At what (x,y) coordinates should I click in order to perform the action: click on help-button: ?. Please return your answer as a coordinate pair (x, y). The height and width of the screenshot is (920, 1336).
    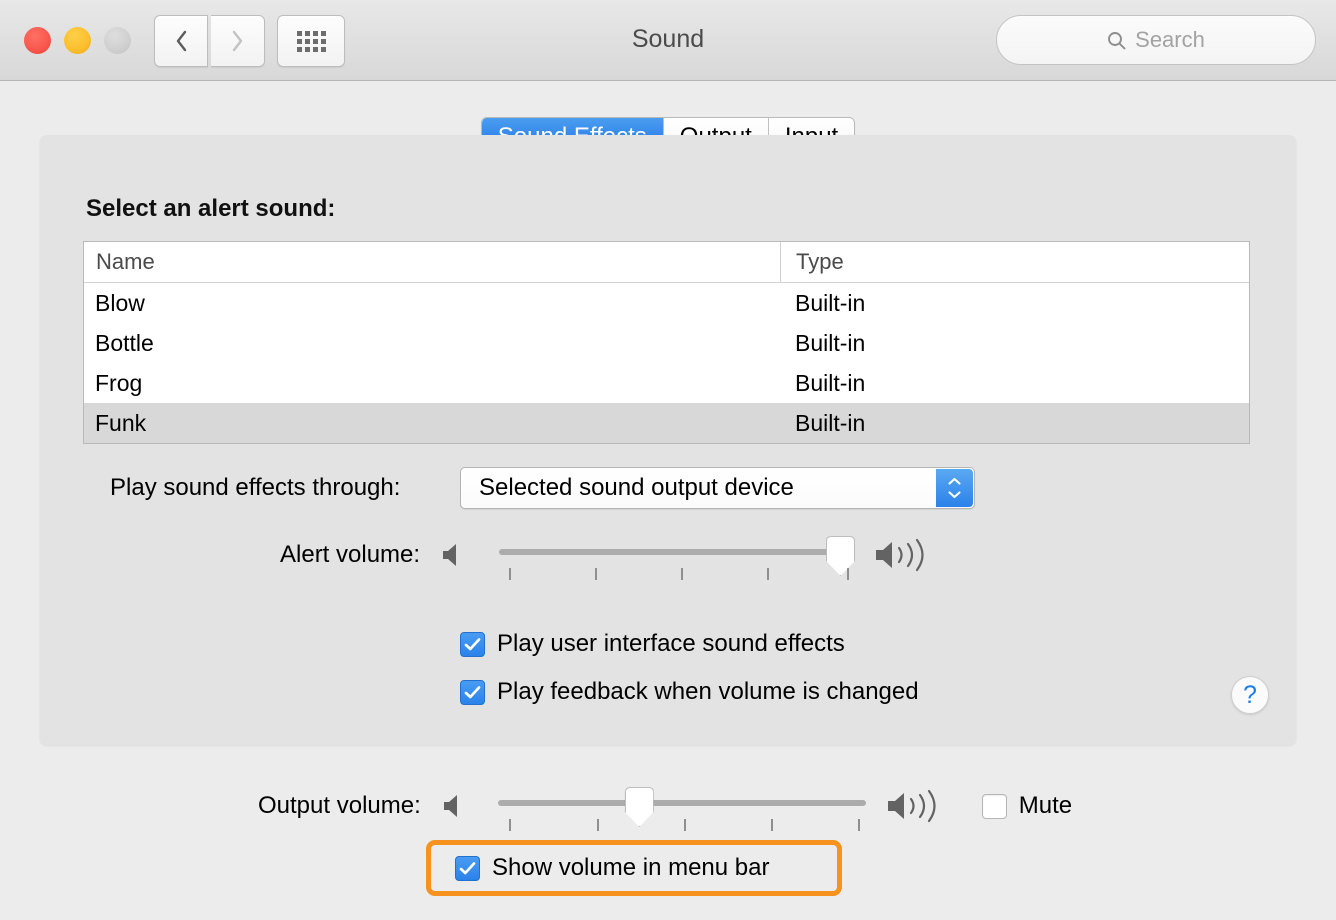
    Looking at the image, I should click on (1250, 695).